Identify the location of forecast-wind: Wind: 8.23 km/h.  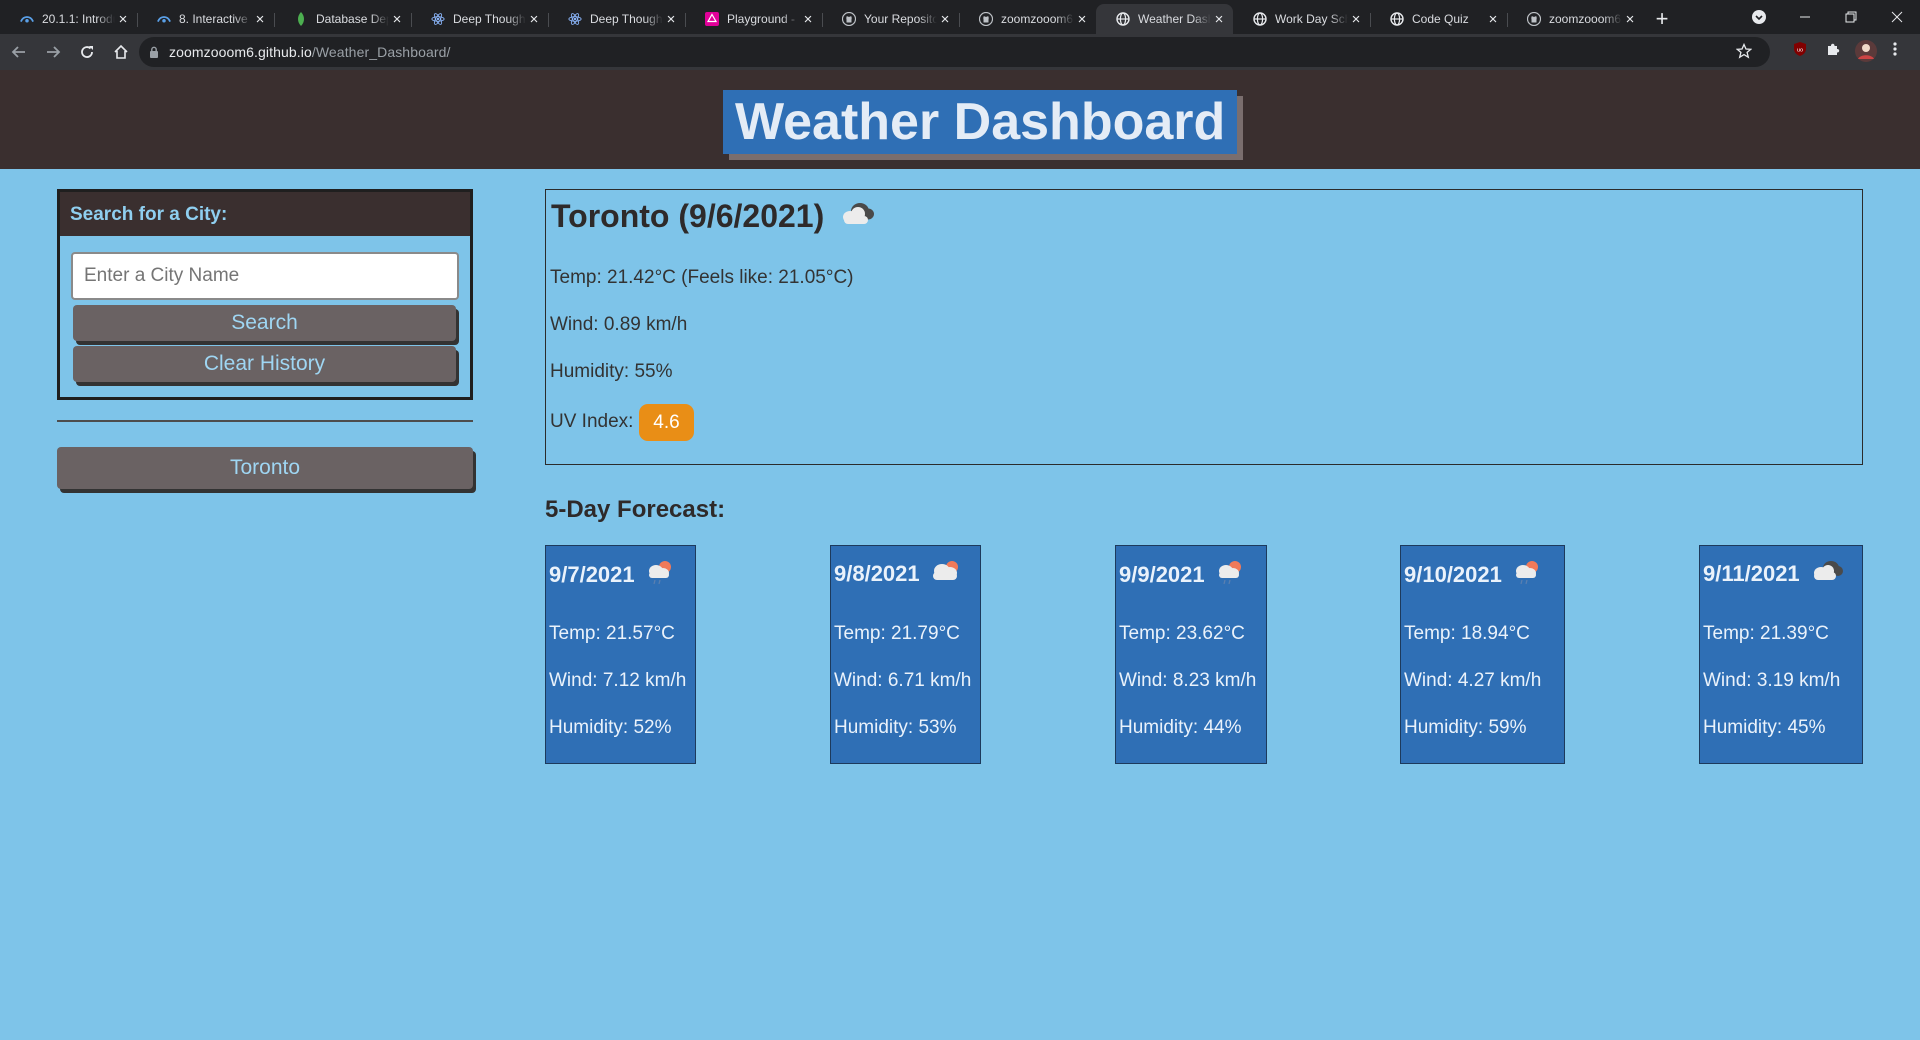
(1188, 680).